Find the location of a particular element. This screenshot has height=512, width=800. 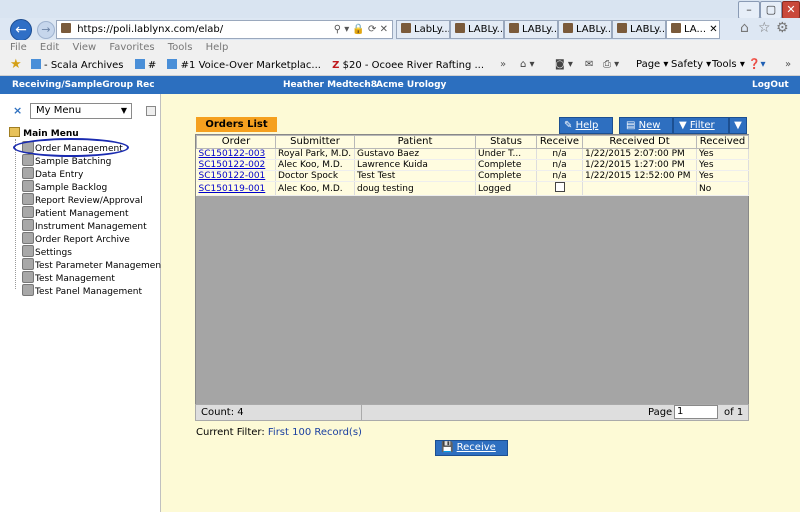

filter-toggle-button: ▼ is located at coordinates (738, 125).